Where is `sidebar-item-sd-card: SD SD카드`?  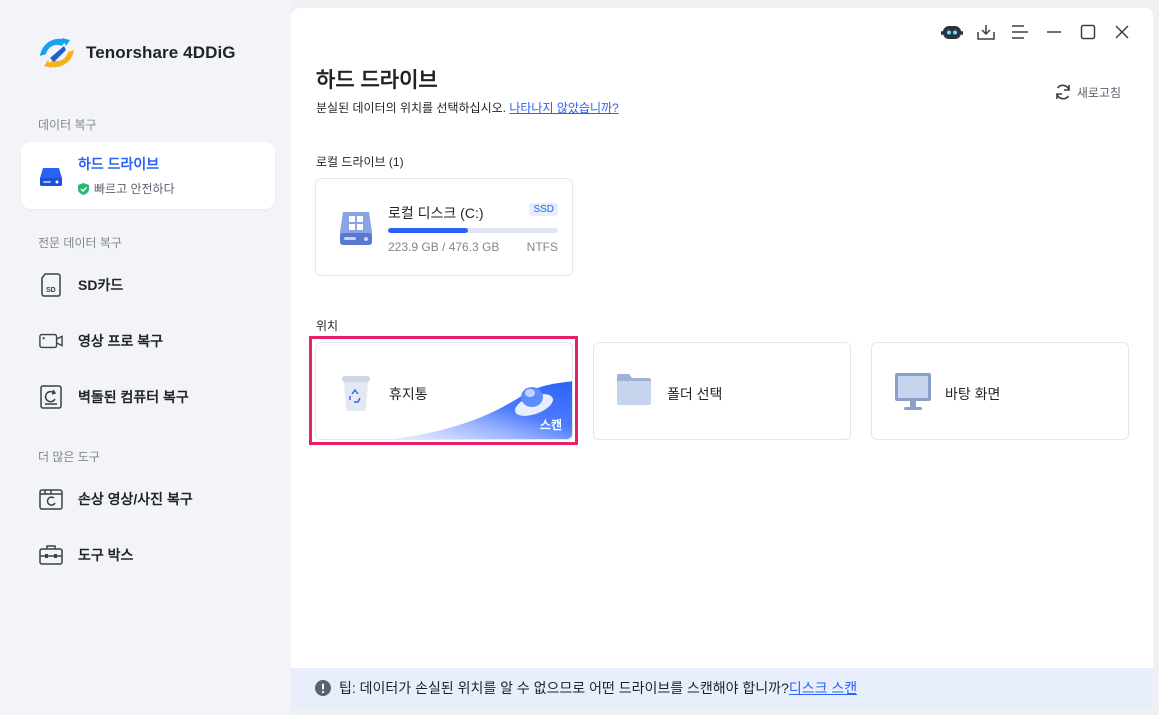
sidebar-item-sd-card: SD SD카드 is located at coordinates (148, 285).